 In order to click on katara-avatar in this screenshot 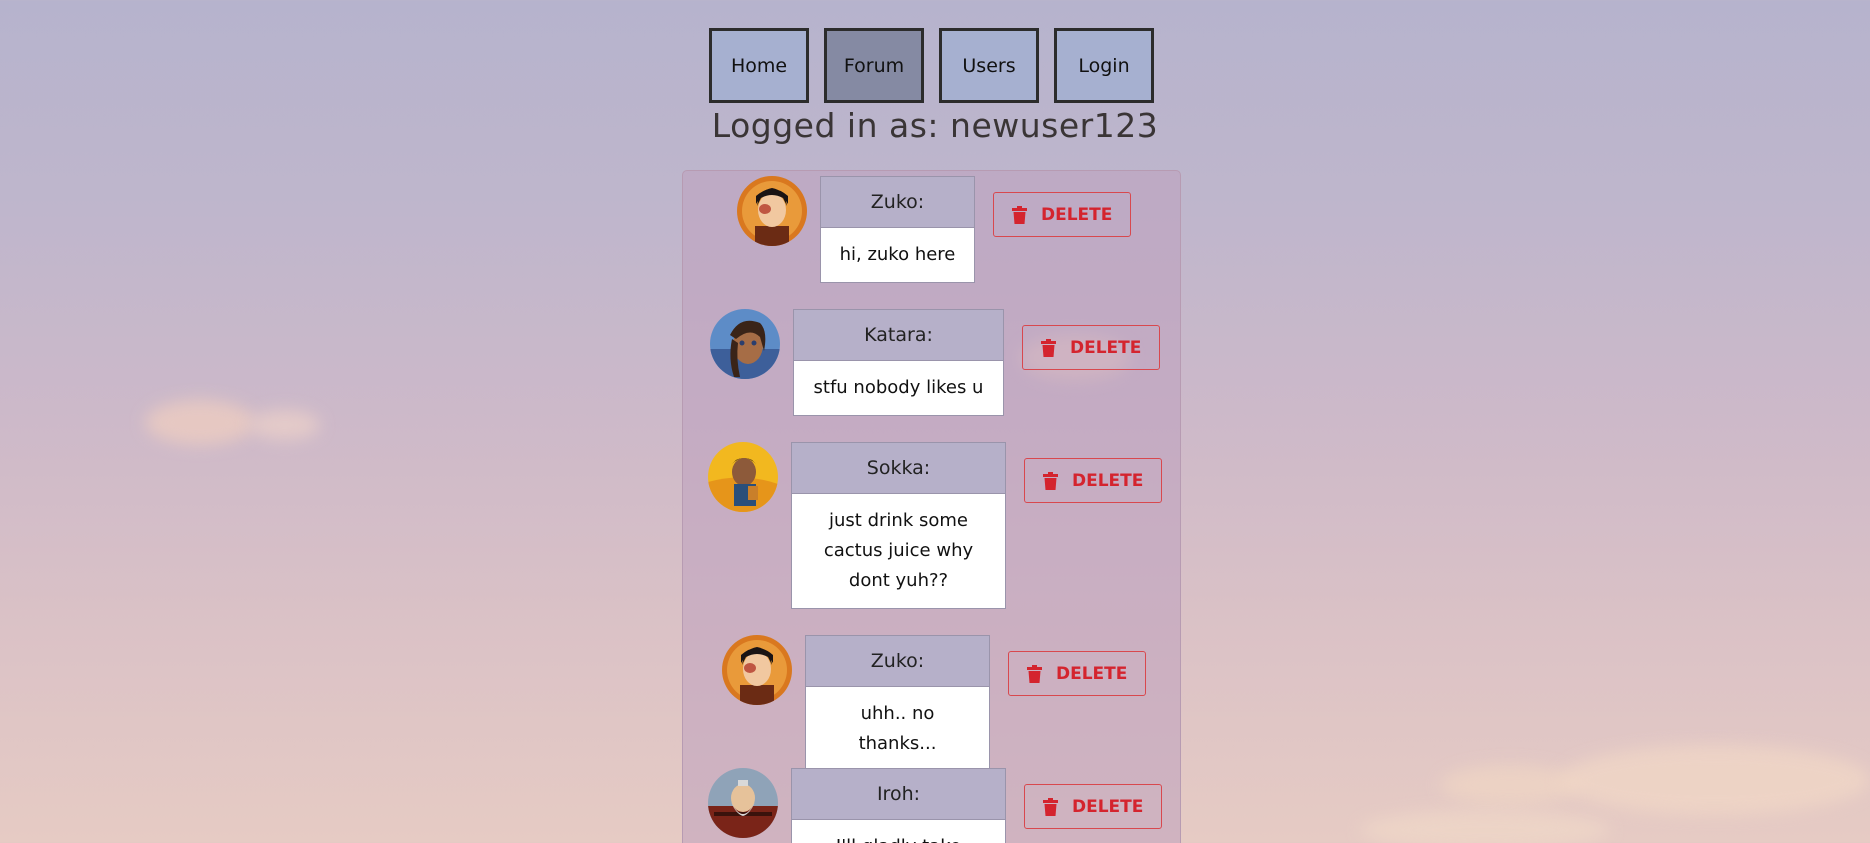, I will do `click(745, 344)`.